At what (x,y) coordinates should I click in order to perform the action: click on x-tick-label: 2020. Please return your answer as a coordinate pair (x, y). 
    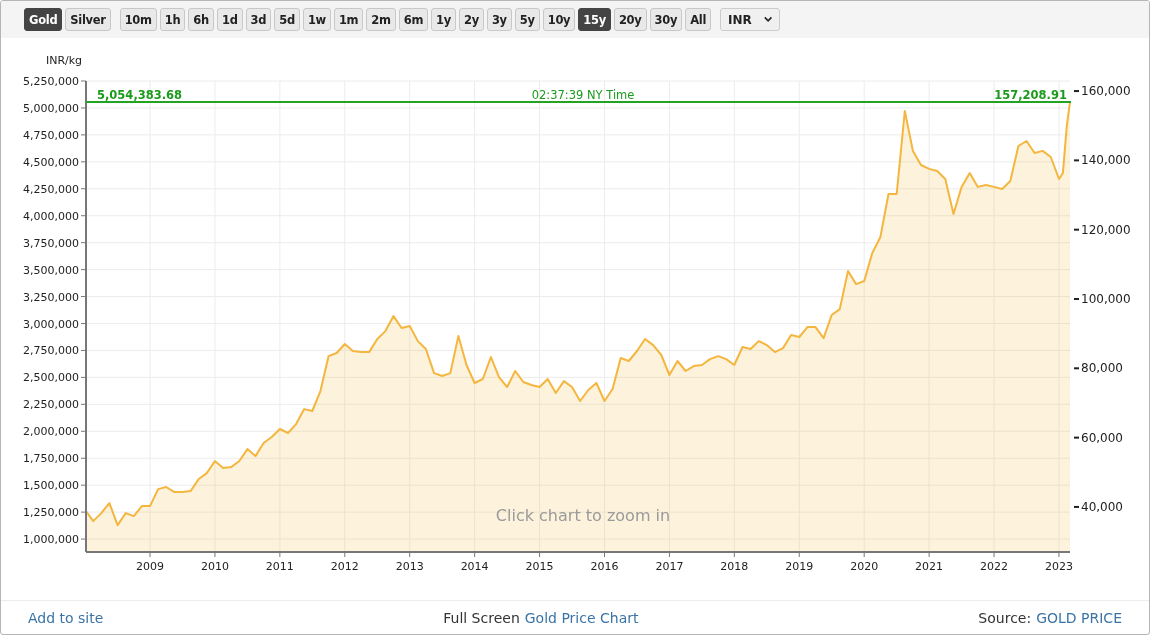
    Looking at the image, I should click on (864, 566).